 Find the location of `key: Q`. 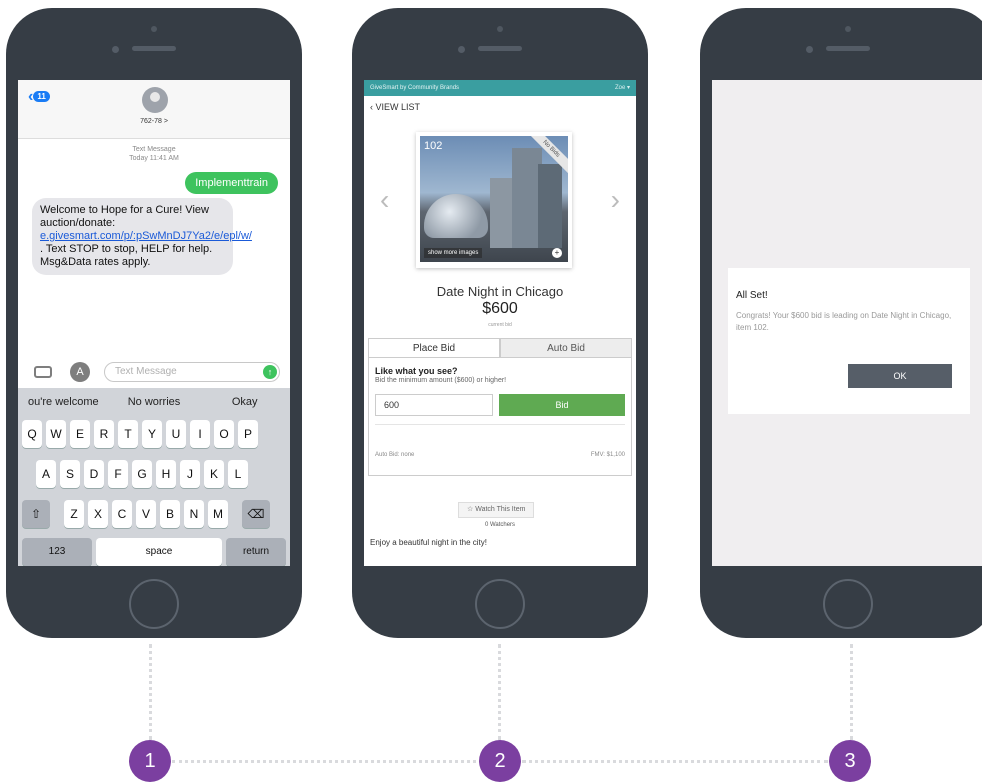

key: Q is located at coordinates (32, 434).